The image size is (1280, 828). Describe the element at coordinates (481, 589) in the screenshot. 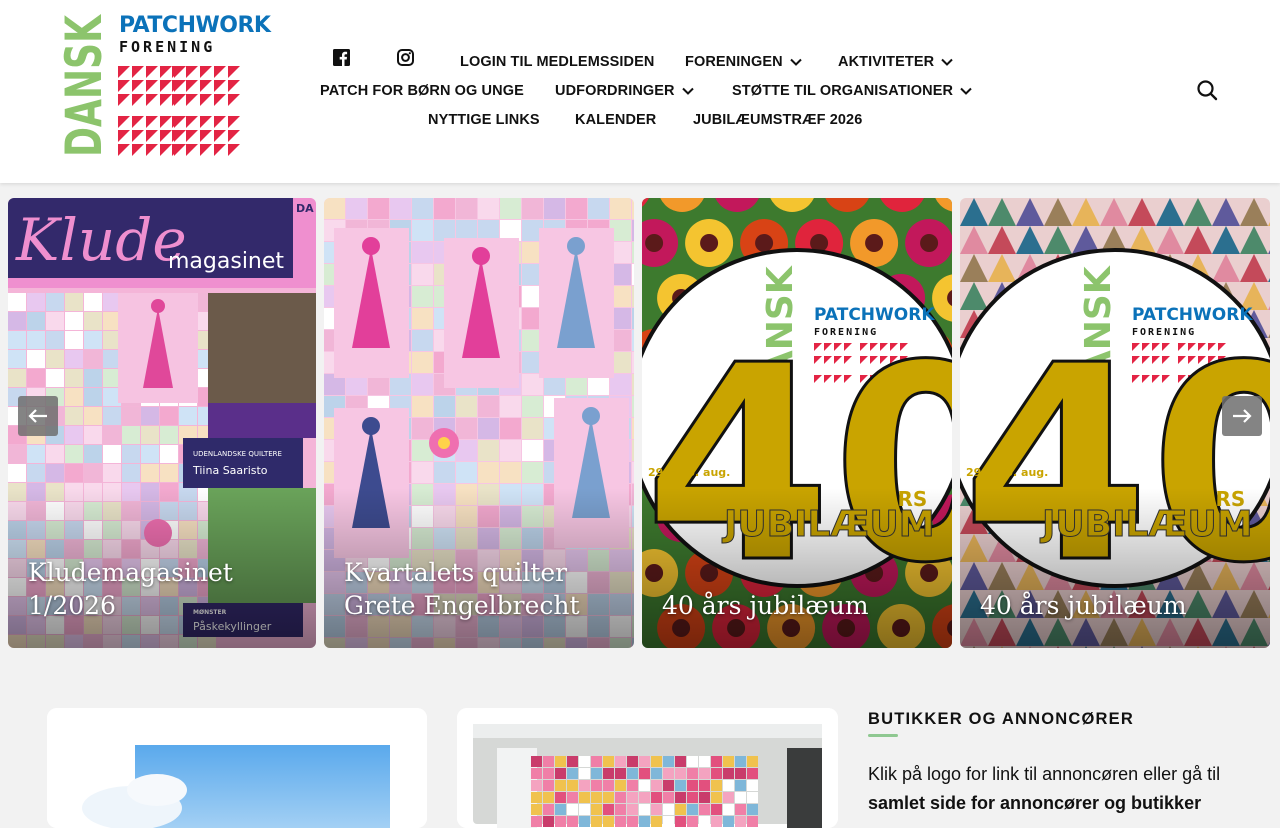

I see `slide-title: Kvartalets quilter Grete Engelbrecht` at that location.